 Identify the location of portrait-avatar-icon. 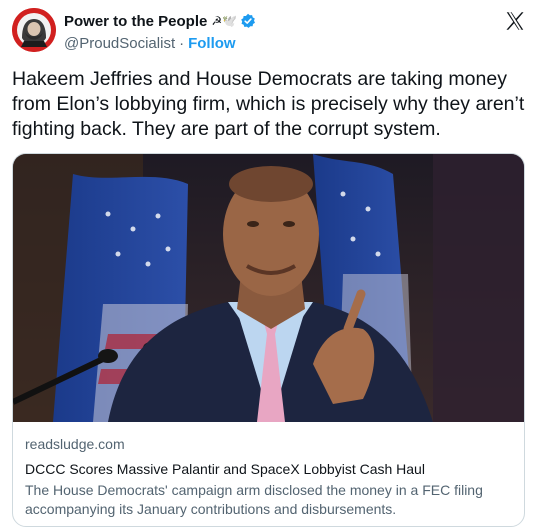
(34, 30).